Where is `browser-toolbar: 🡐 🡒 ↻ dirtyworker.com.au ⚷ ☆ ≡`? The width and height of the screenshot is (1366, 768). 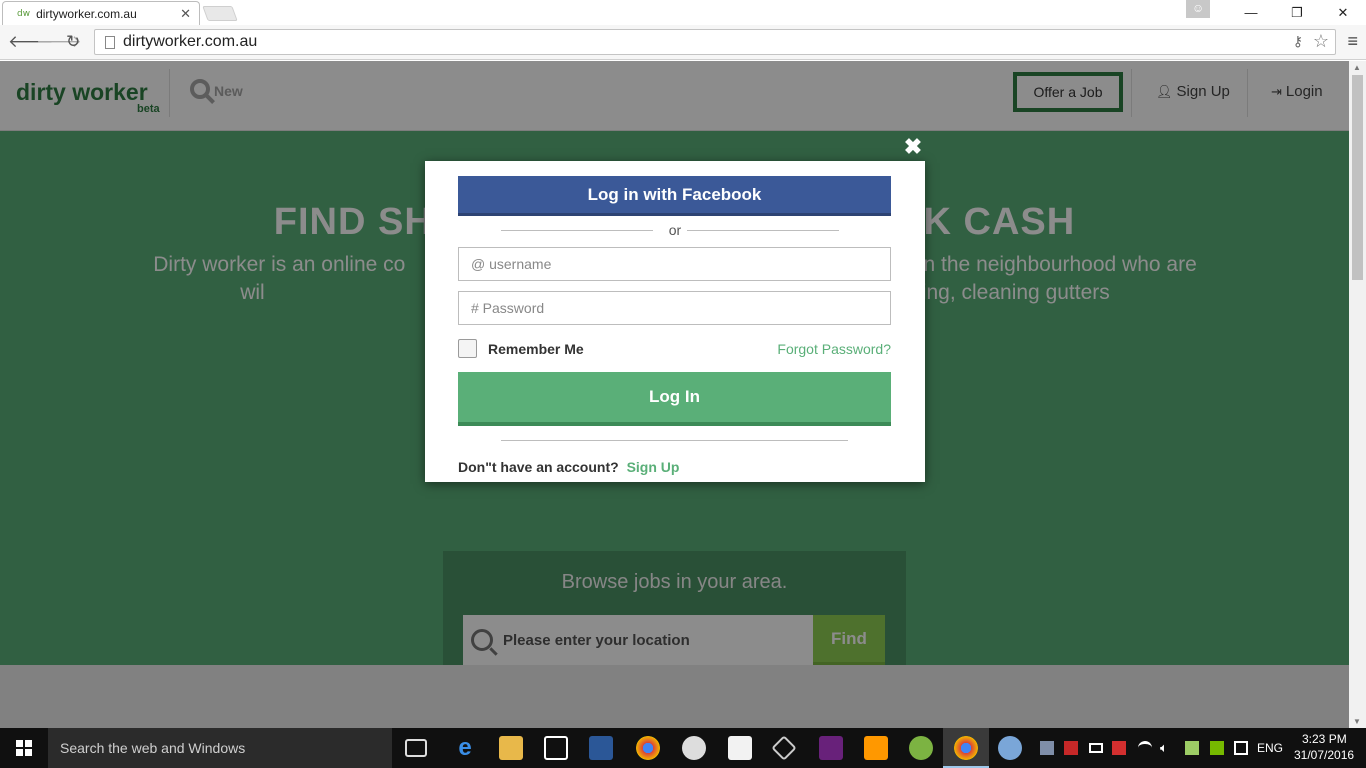 browser-toolbar: 🡐 🡒 ↻ dirtyworker.com.au ⚷ ☆ ≡ is located at coordinates (683, 42).